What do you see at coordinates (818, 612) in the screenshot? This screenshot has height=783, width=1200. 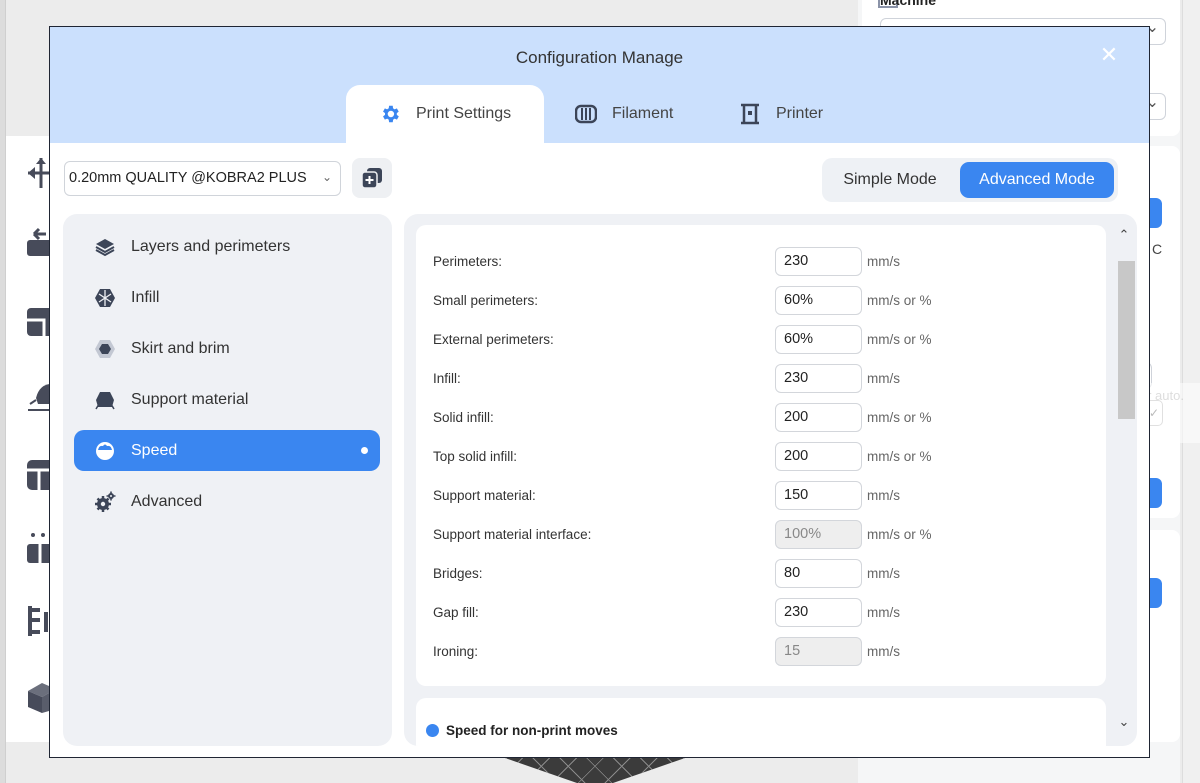 I see `gap-fill-speed-input: 230` at bounding box center [818, 612].